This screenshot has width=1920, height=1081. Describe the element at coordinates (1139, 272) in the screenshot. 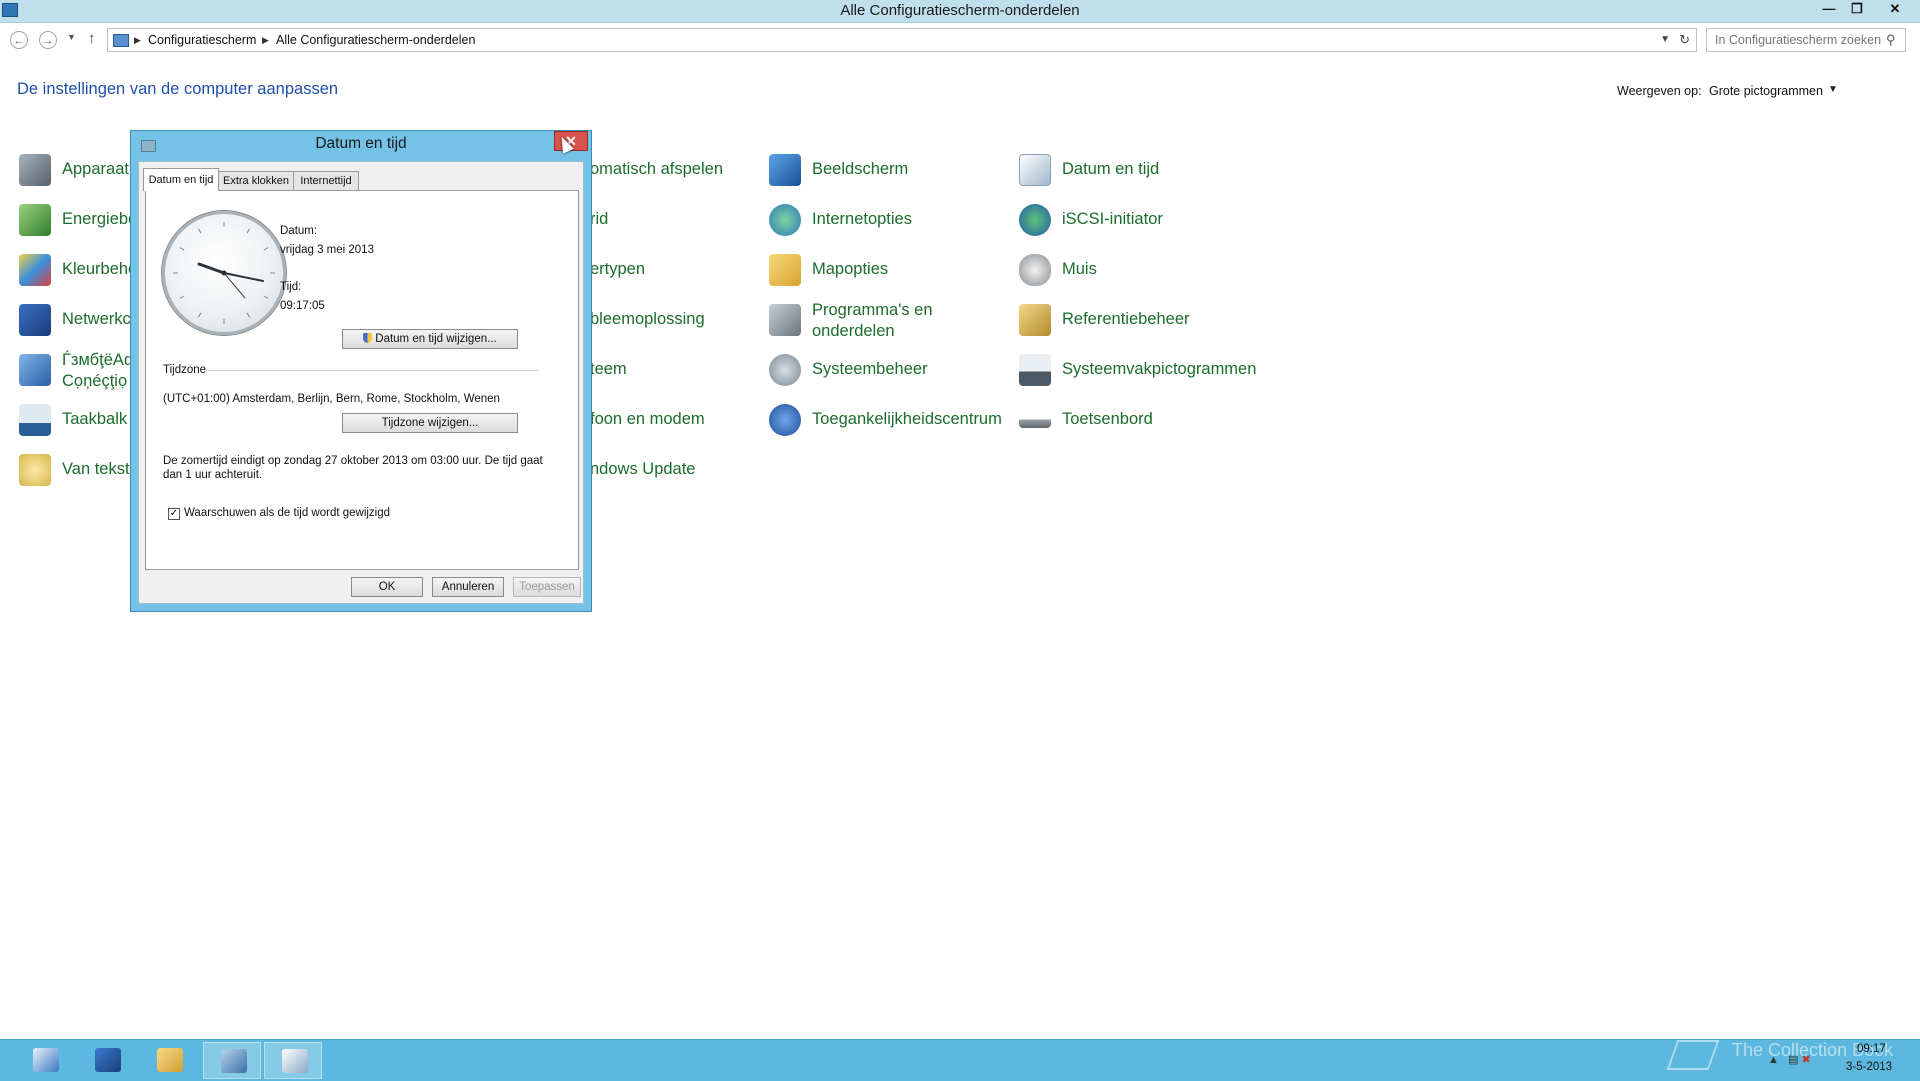

I see `item-muis: Muis` at that location.